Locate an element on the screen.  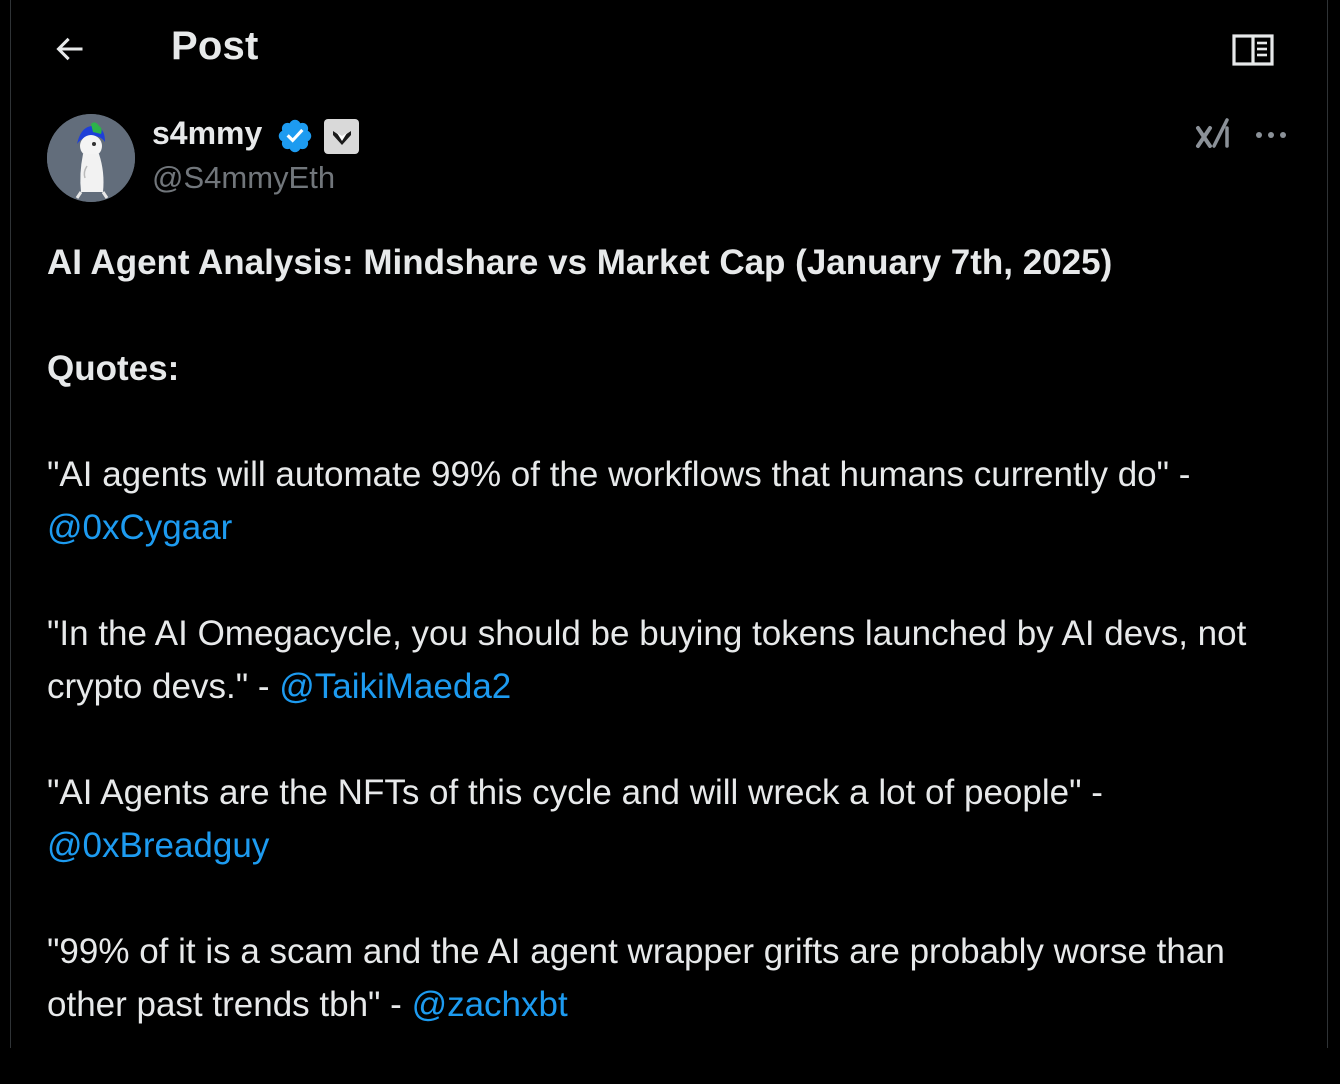
reader-mode-button is located at coordinates (1253, 50).